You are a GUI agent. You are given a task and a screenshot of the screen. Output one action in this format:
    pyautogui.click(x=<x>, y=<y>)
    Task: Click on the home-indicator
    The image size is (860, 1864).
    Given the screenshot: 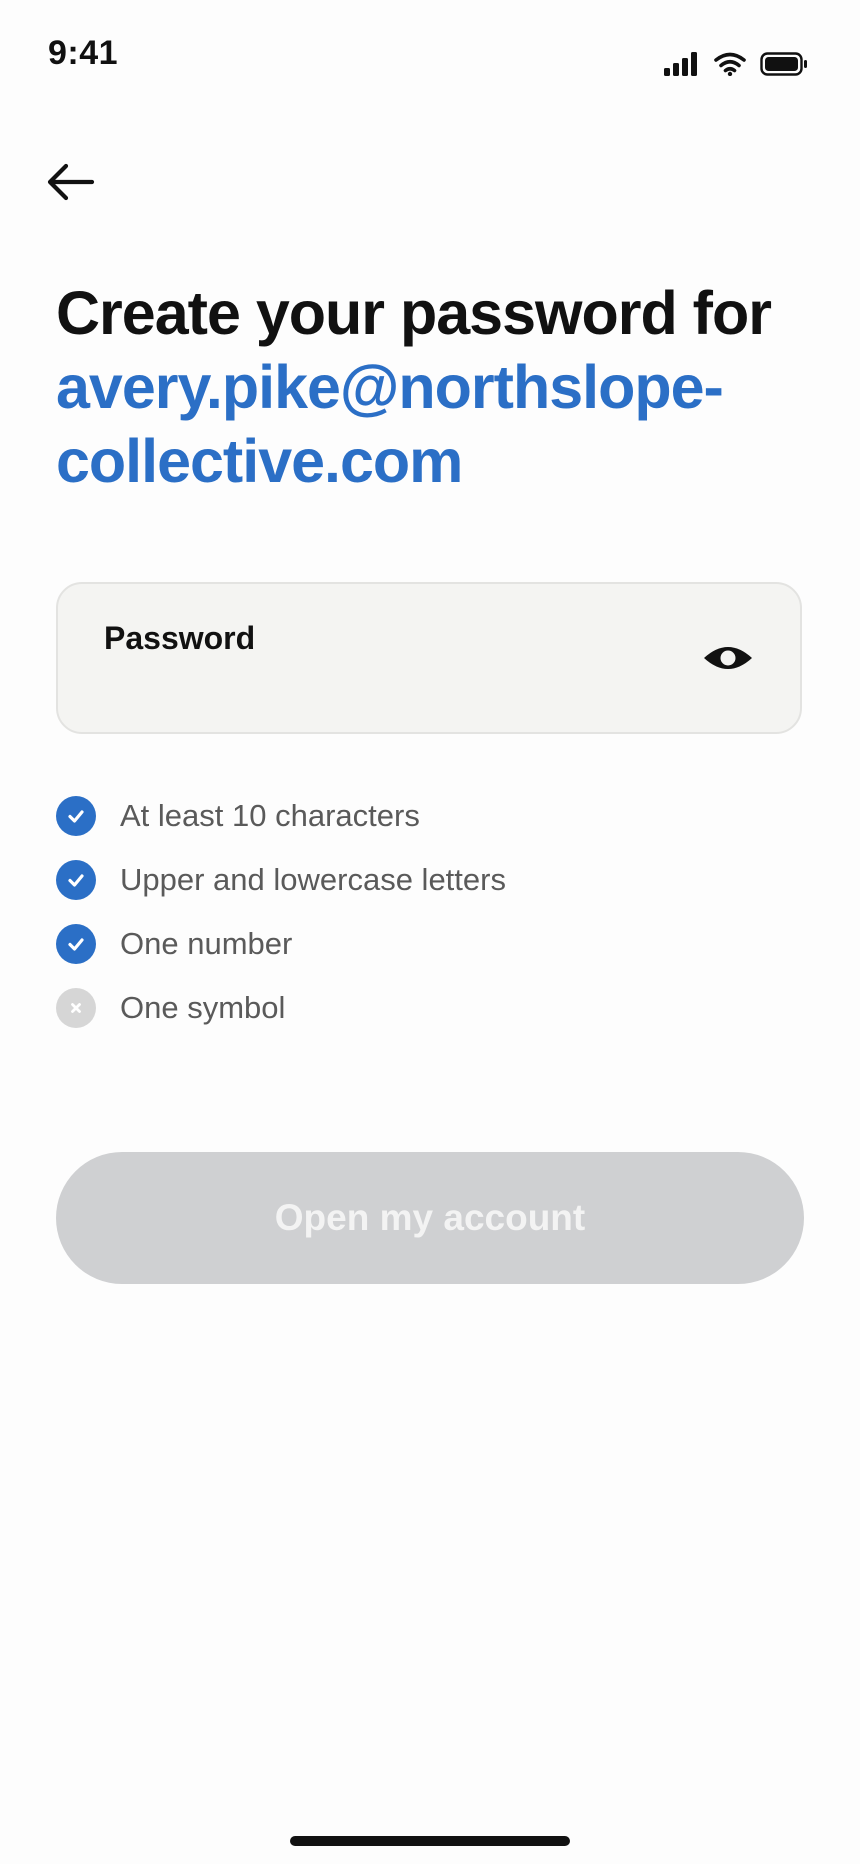 What is the action you would take?
    pyautogui.click(x=430, y=1841)
    